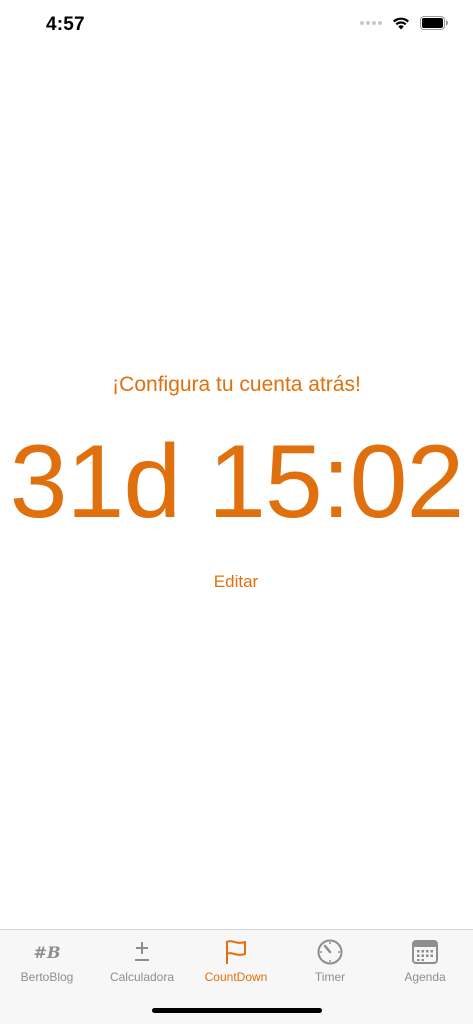  I want to click on tab-calculadora: Calculadora, so click(142, 960).